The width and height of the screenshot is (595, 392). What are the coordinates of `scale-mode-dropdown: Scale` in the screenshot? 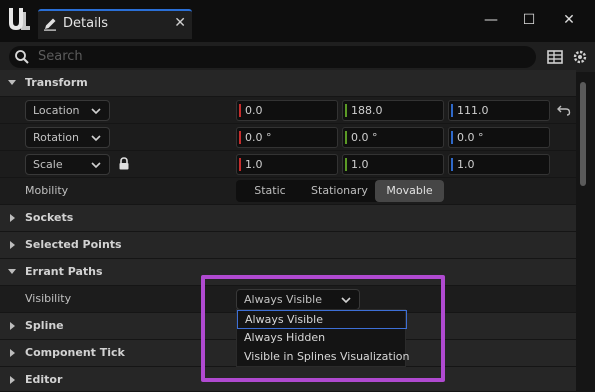 It's located at (67, 164).